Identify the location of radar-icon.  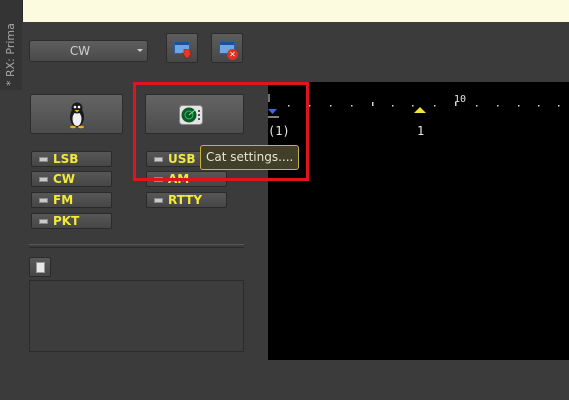
(191, 115).